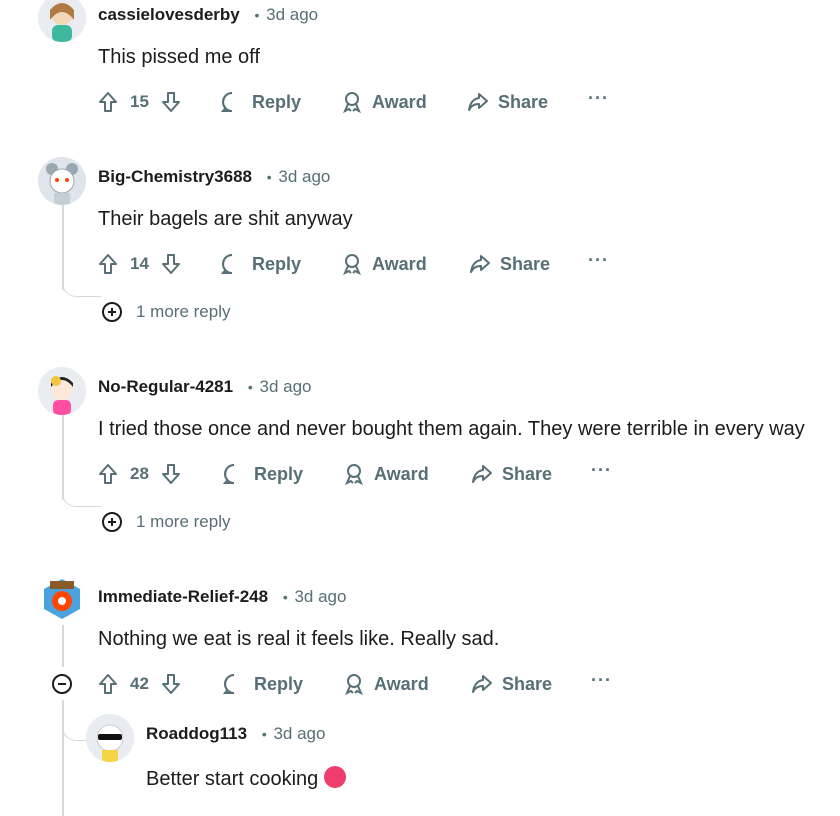 The height and width of the screenshot is (816, 840). I want to click on tongue-out-emoji, so click(335, 777).